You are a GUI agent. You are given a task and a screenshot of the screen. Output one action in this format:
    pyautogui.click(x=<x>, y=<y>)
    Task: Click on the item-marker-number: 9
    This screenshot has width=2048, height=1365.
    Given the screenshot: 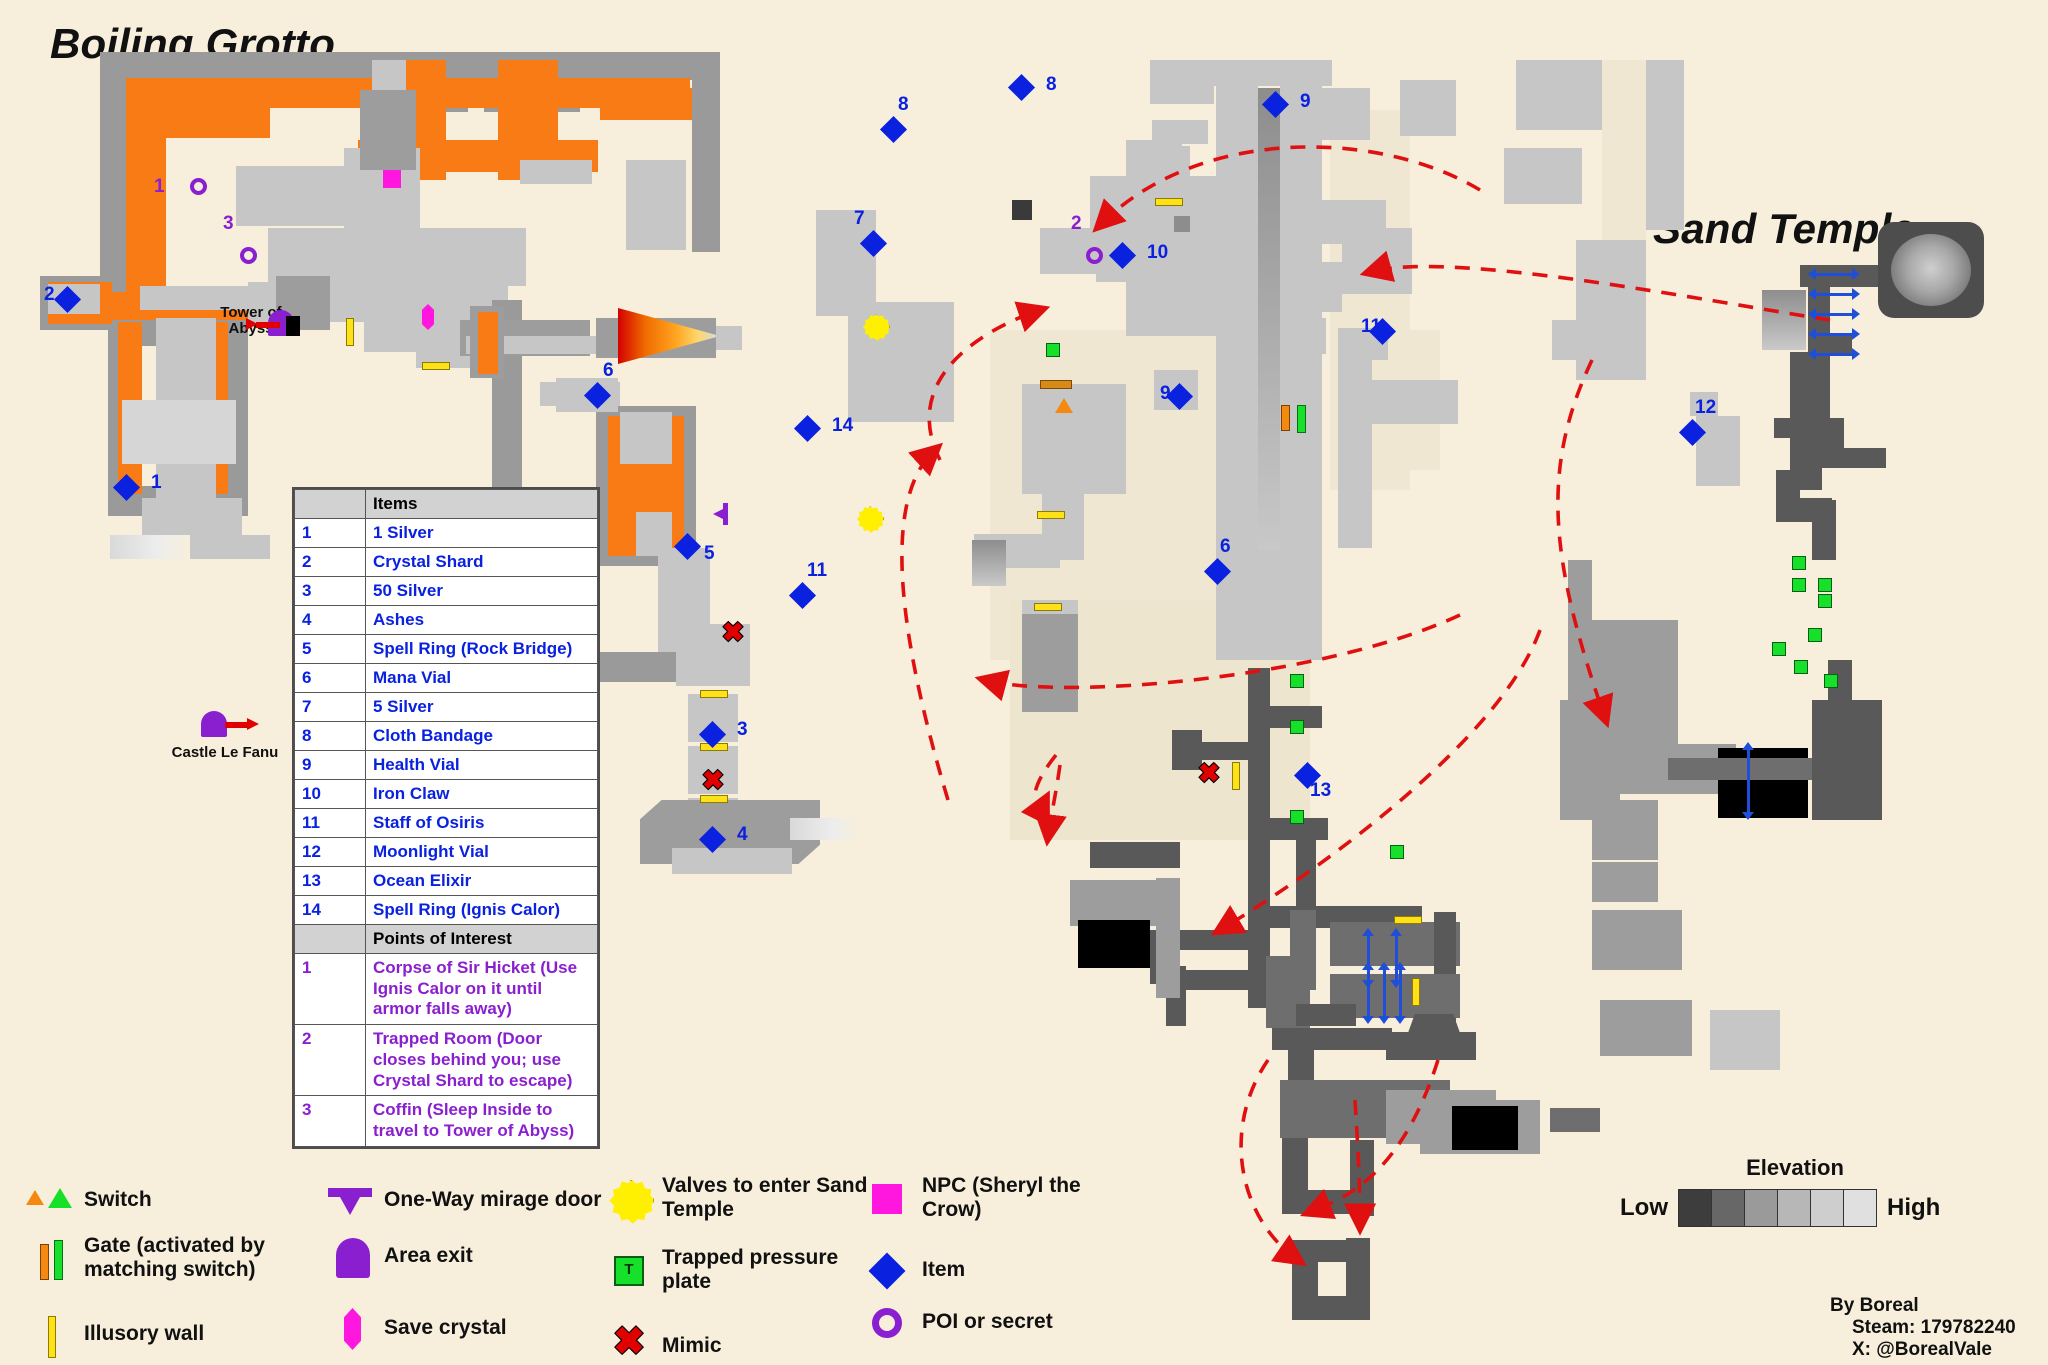 What is the action you would take?
    pyautogui.click(x=1165, y=393)
    